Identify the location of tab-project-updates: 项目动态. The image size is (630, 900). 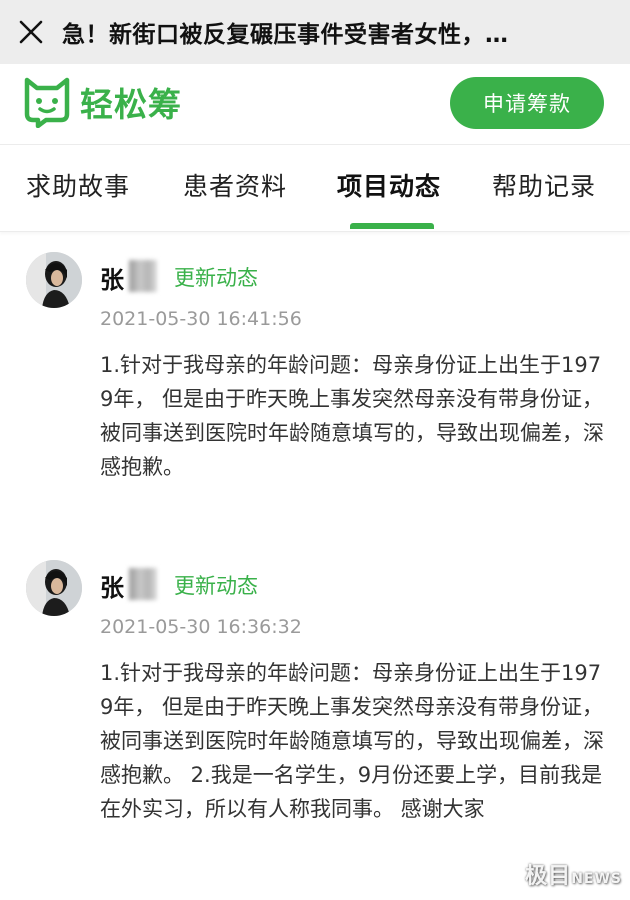
(389, 185).